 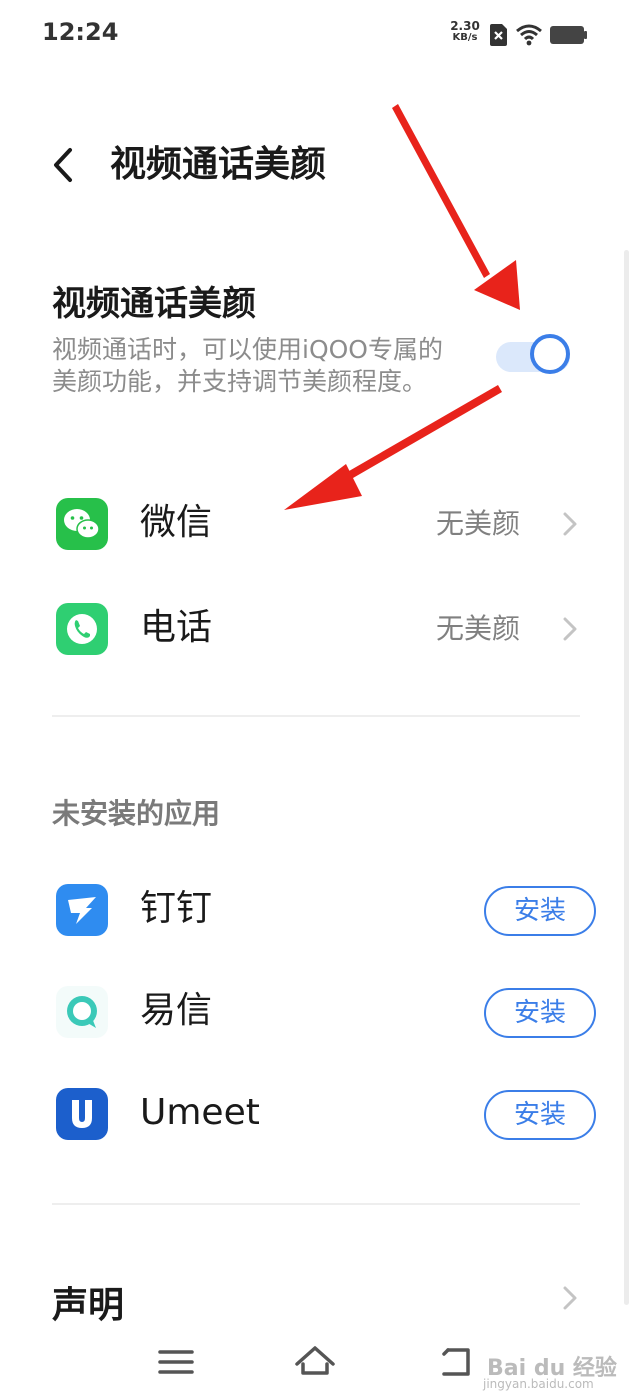 I want to click on network-speed: 2.30 KB/s, so click(x=465, y=32).